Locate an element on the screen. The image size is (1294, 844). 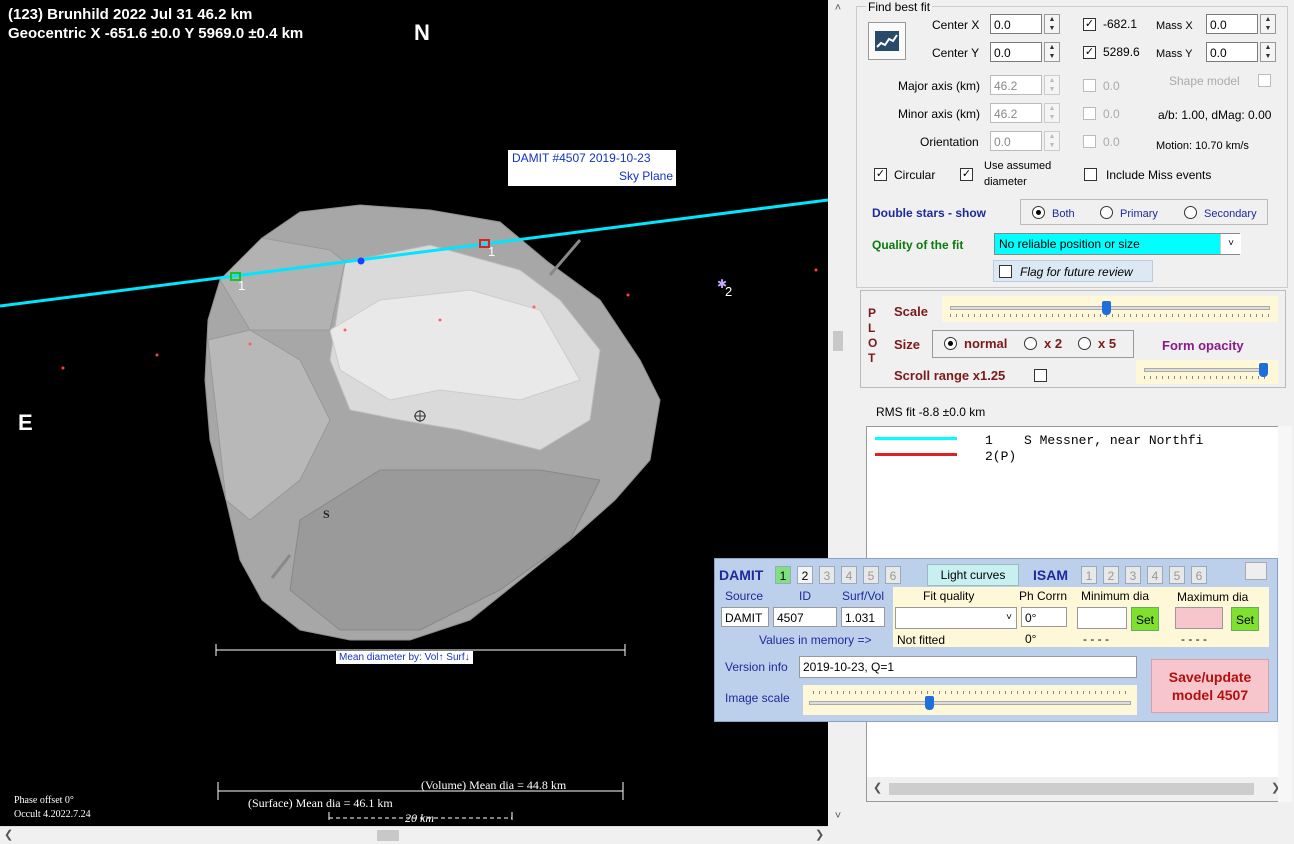
version-info-field: 2019-10-23, Q=1 is located at coordinates (968, 667).